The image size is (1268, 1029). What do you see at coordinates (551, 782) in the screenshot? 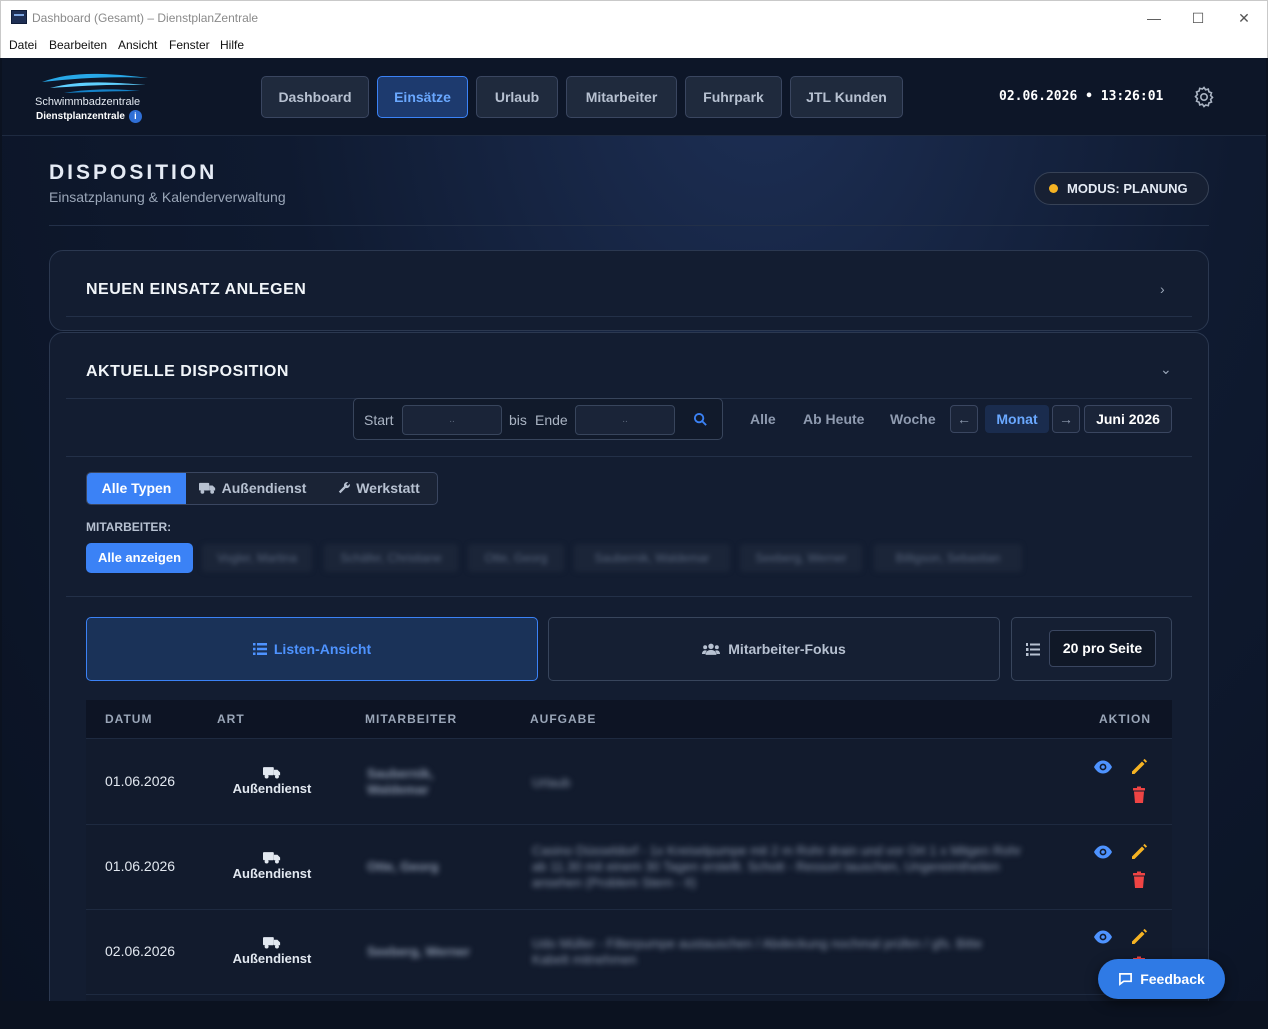
I see `row-task: Urlaub` at bounding box center [551, 782].